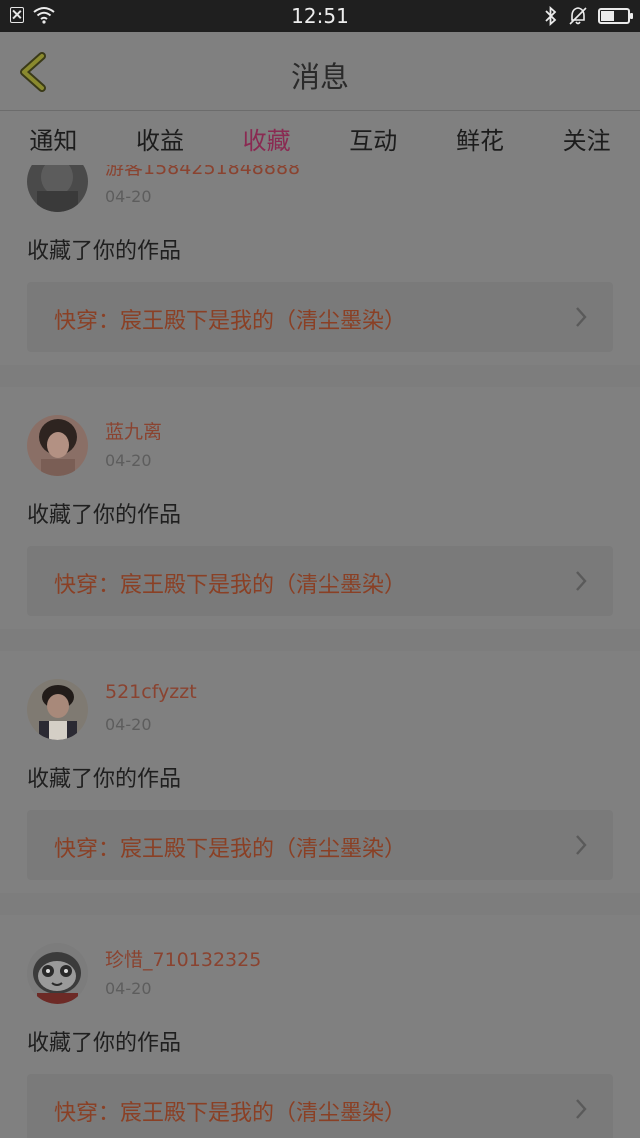 This screenshot has height=1138, width=640. I want to click on tab-flowers: 鲜花, so click(480, 138).